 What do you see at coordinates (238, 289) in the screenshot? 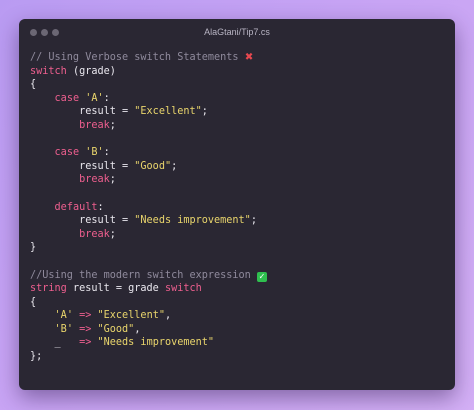
I see `code-line-18: string result = grade switch` at bounding box center [238, 289].